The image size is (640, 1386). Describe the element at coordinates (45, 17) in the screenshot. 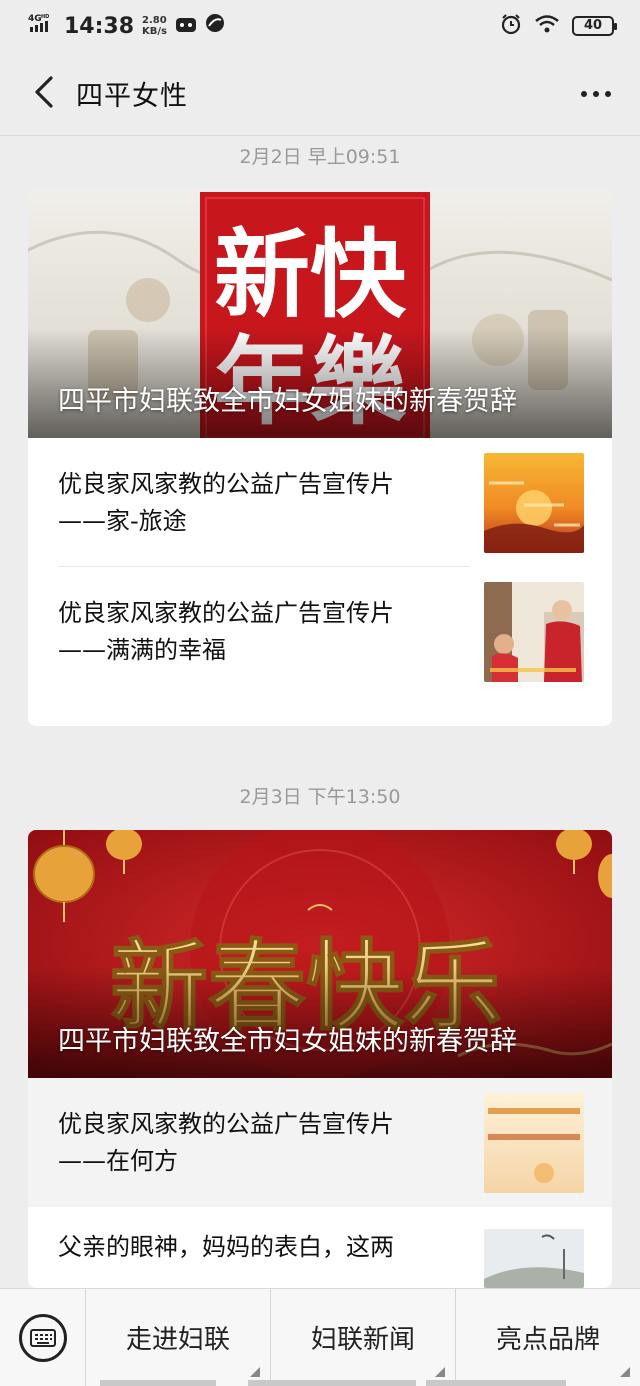

I see `svg-text: HD` at that location.